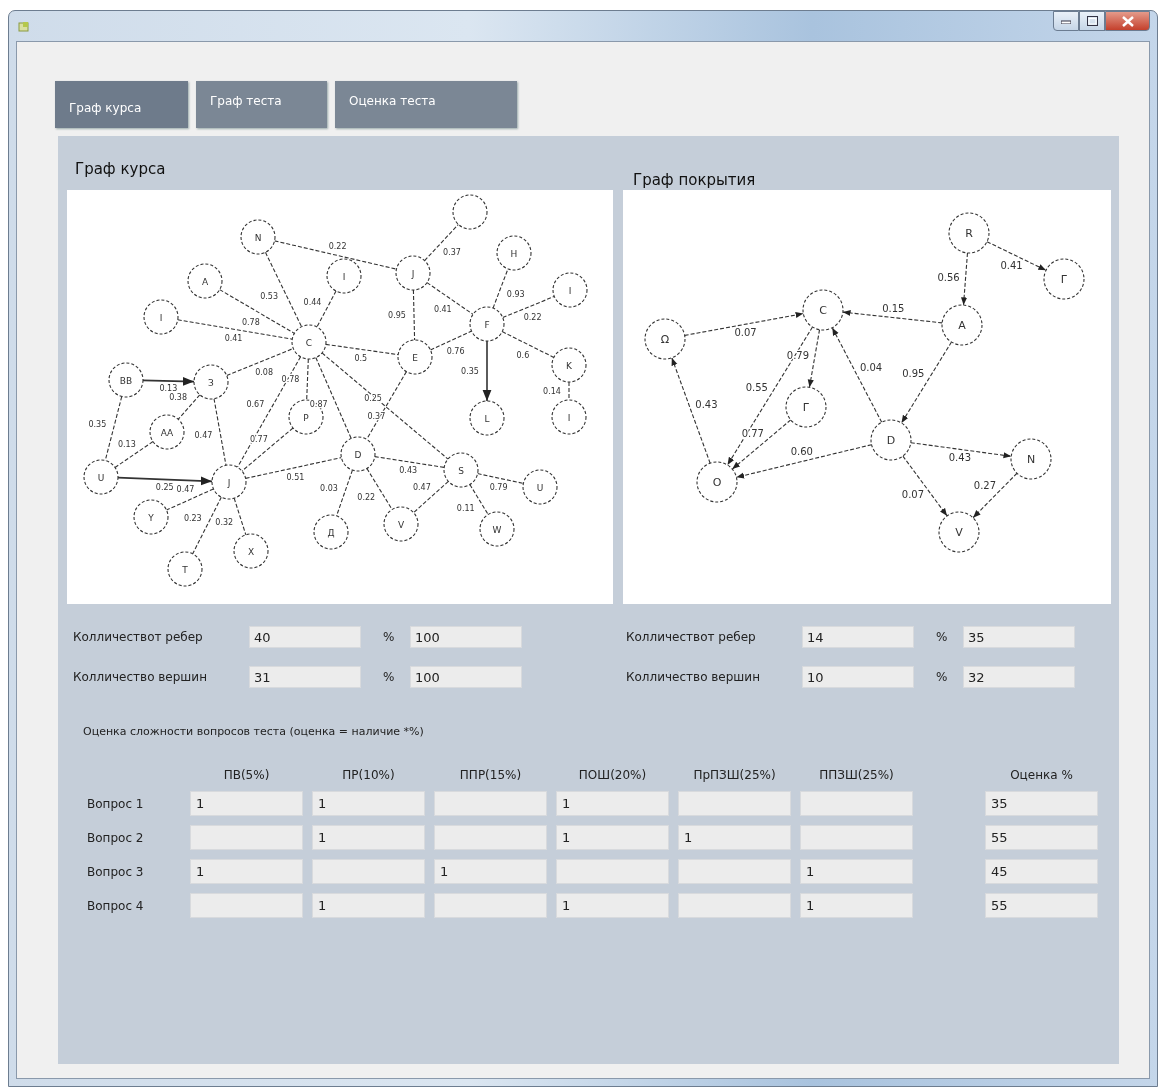 This screenshot has width=1158, height=1087. I want to click on minimize-button, so click(1066, 21).